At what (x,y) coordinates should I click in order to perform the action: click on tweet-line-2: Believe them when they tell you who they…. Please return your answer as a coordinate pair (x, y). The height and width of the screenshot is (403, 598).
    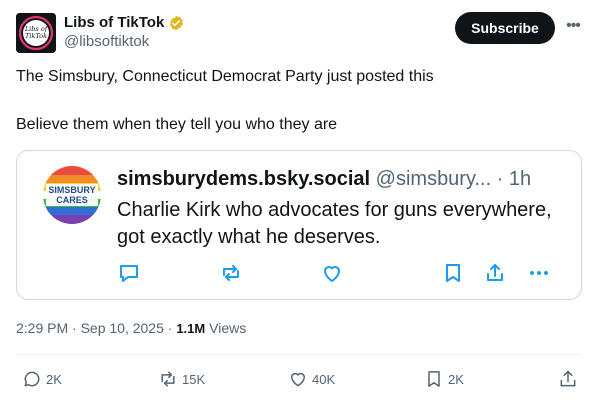
    Looking at the image, I should click on (177, 124).